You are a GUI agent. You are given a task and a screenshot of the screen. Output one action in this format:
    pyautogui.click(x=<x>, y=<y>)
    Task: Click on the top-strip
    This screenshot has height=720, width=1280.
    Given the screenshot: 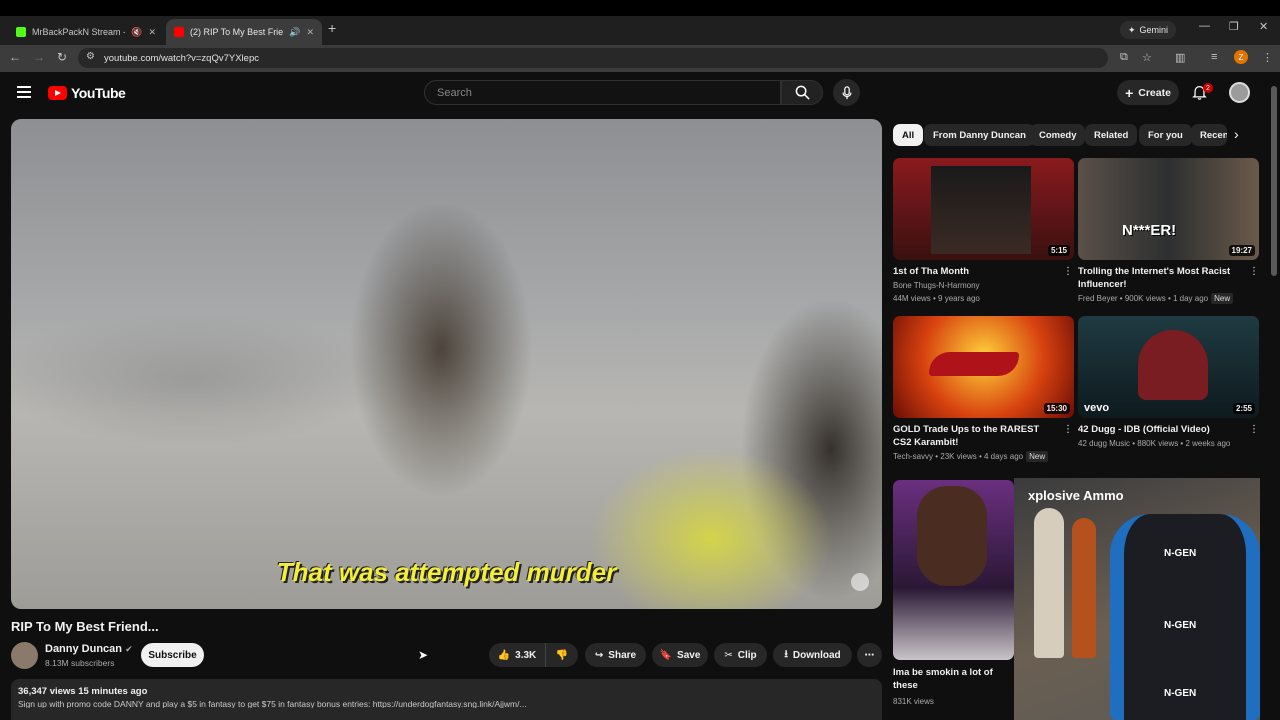 What is the action you would take?
    pyautogui.click(x=640, y=8)
    